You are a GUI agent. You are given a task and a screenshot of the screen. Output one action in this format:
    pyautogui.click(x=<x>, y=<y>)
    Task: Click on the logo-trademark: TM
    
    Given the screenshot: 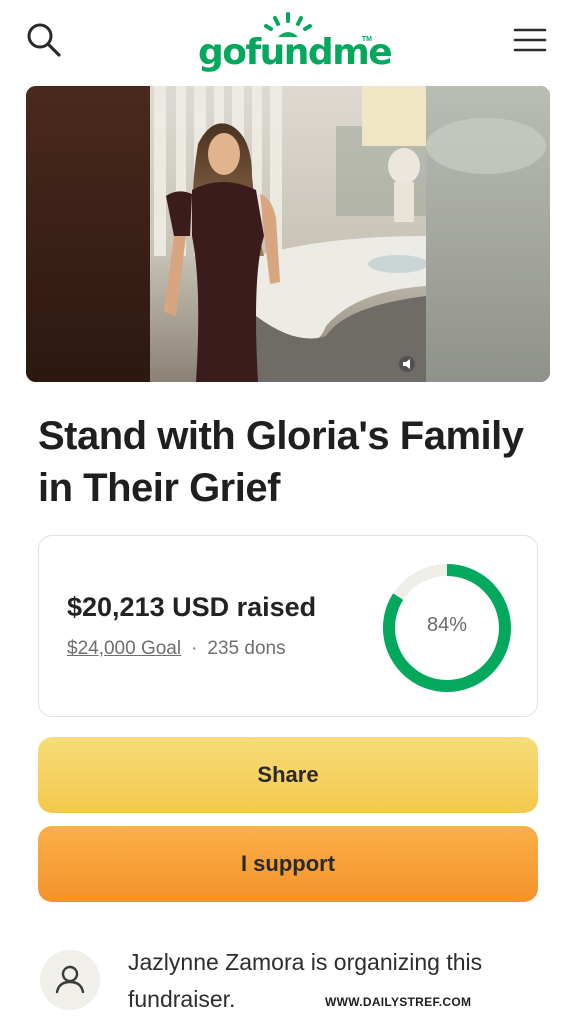 What is the action you would take?
    pyautogui.click(x=366, y=39)
    